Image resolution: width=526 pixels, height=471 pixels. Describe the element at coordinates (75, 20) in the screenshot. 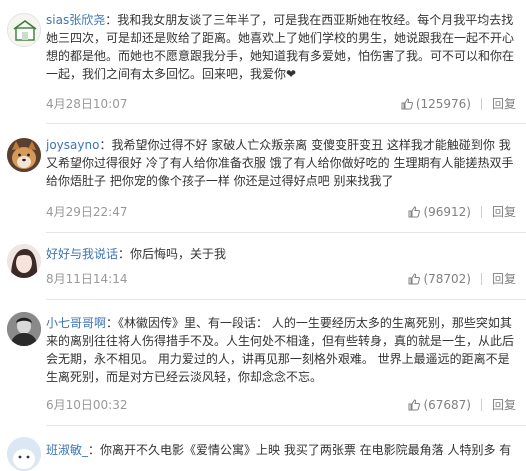

I see `comment-username: sias张欣尧` at that location.